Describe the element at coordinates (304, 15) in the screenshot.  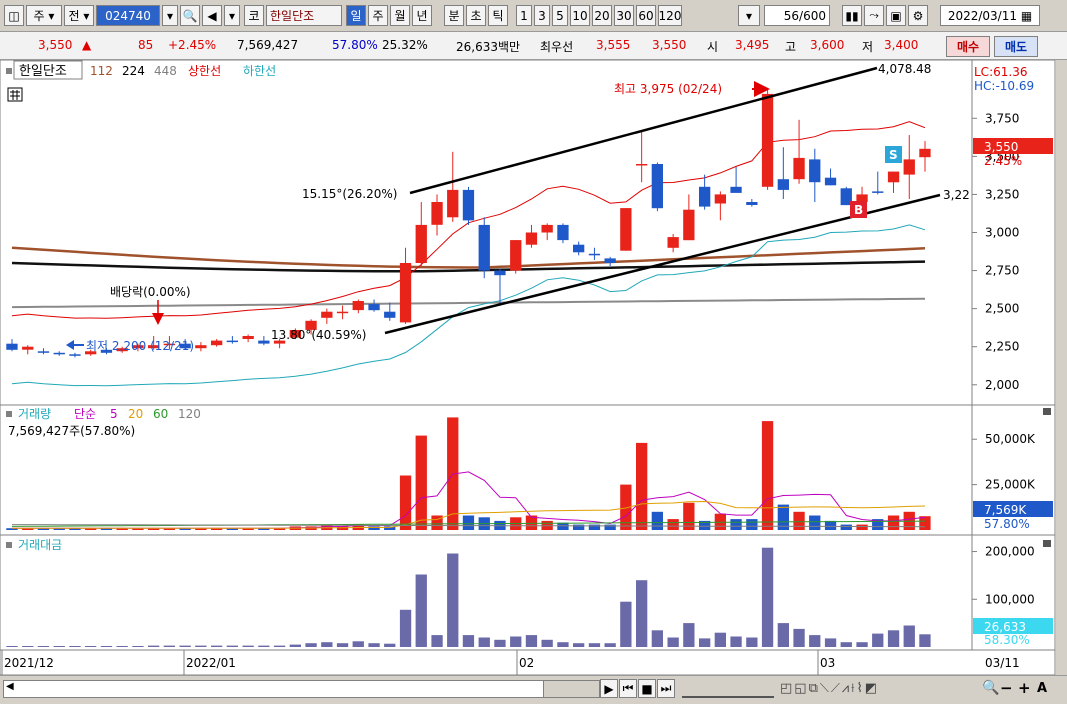
I see `stock-name-field: 한일단조` at that location.